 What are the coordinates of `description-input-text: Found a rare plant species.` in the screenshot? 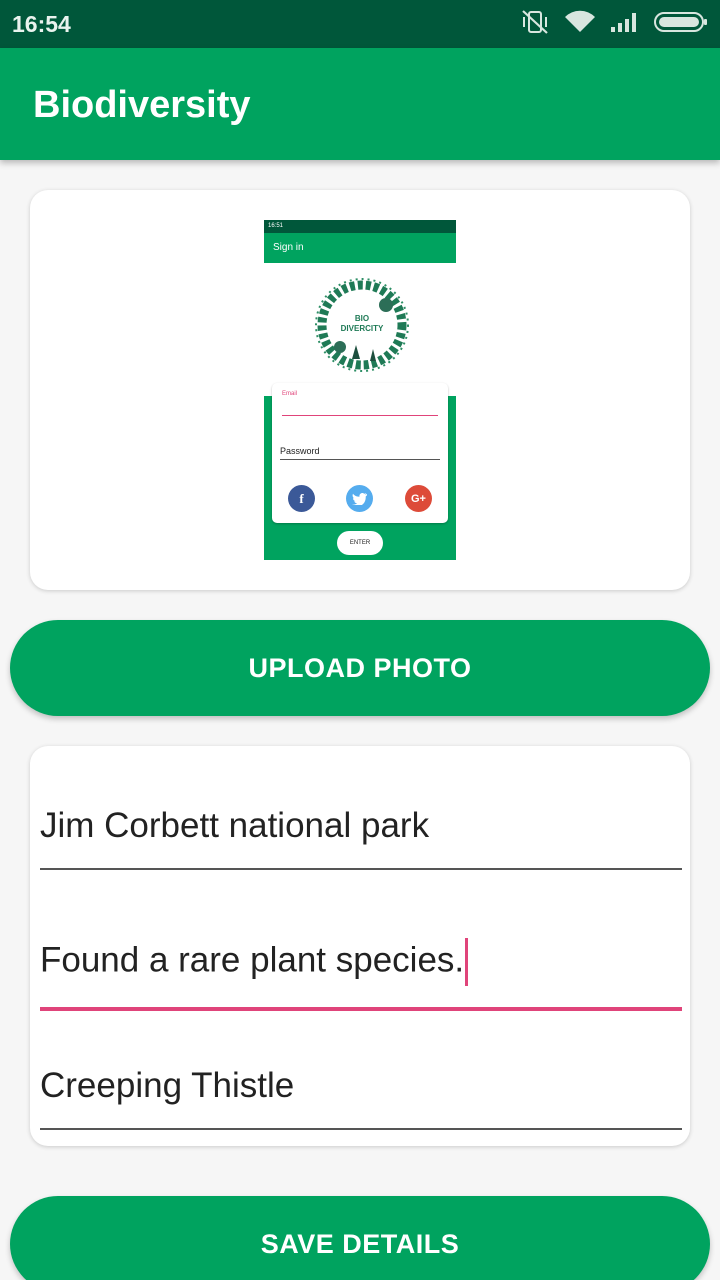 It's located at (254, 962).